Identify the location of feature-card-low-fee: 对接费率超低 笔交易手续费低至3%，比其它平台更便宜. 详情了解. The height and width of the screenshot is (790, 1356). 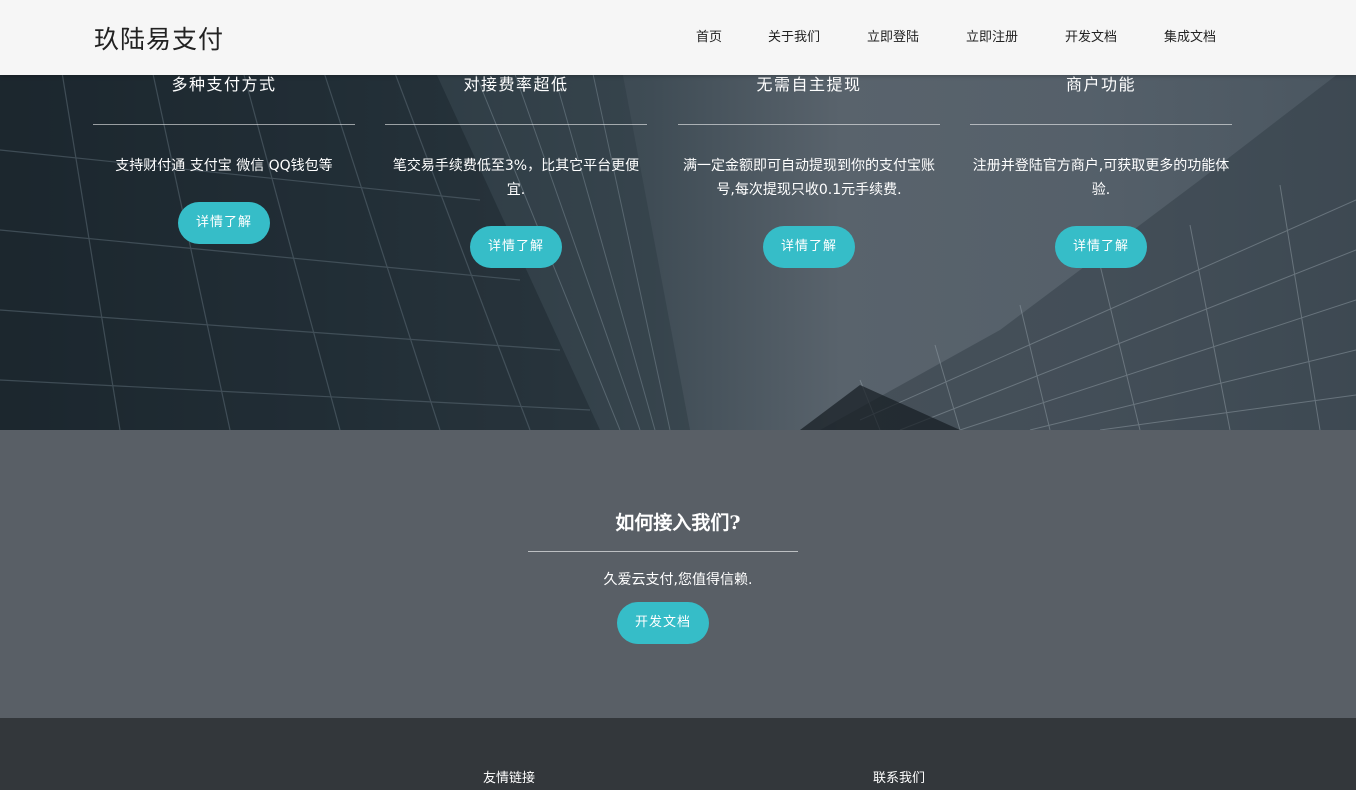
(516, 171).